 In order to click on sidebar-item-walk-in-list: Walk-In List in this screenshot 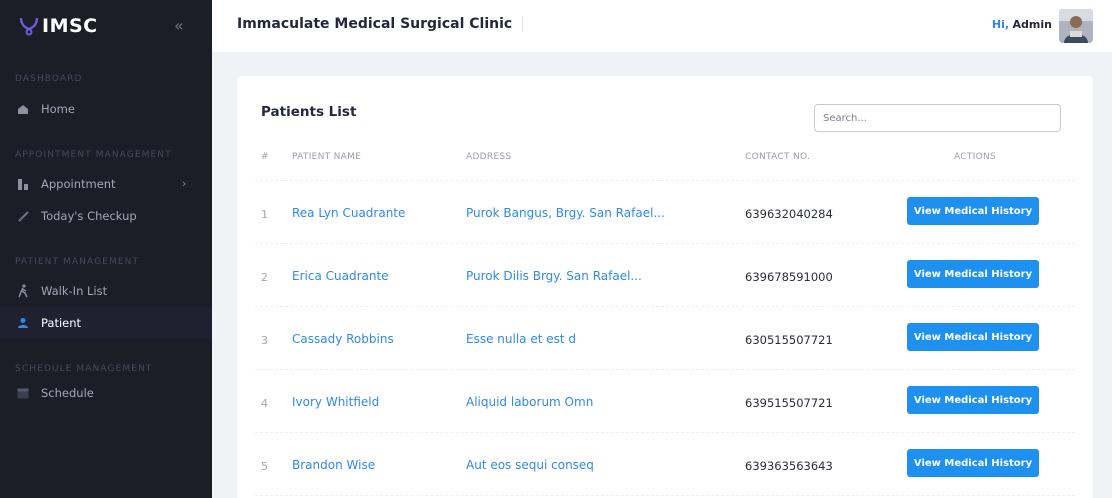, I will do `click(106, 291)`.